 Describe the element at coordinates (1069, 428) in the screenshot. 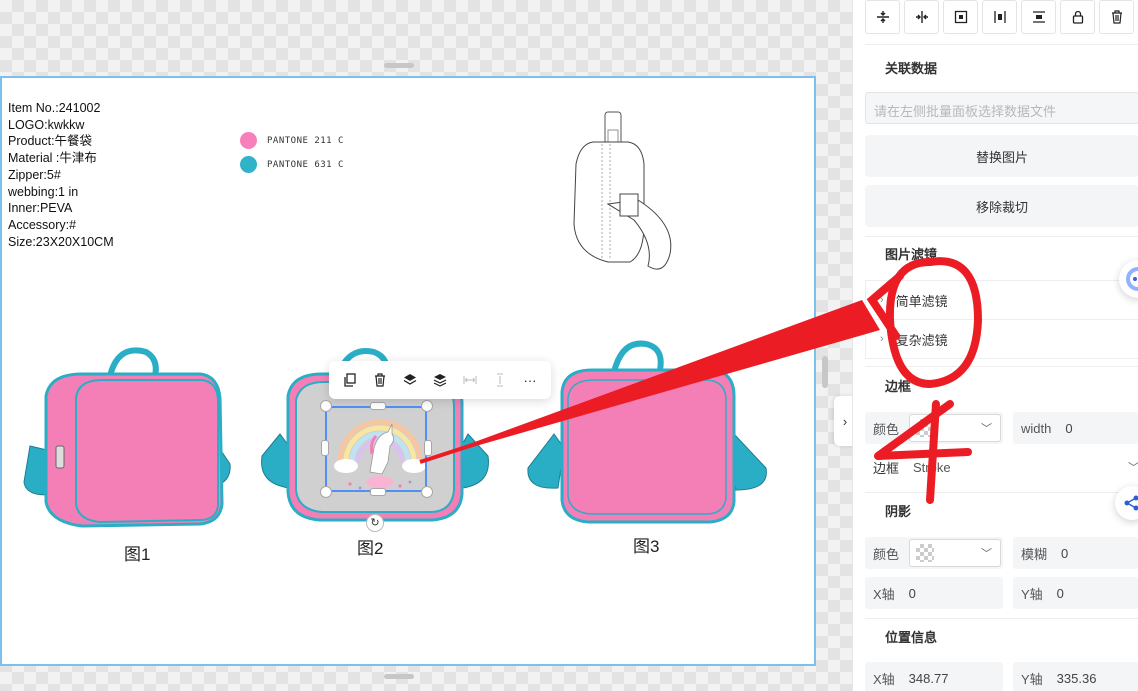

I see `border-width-value: 0` at that location.